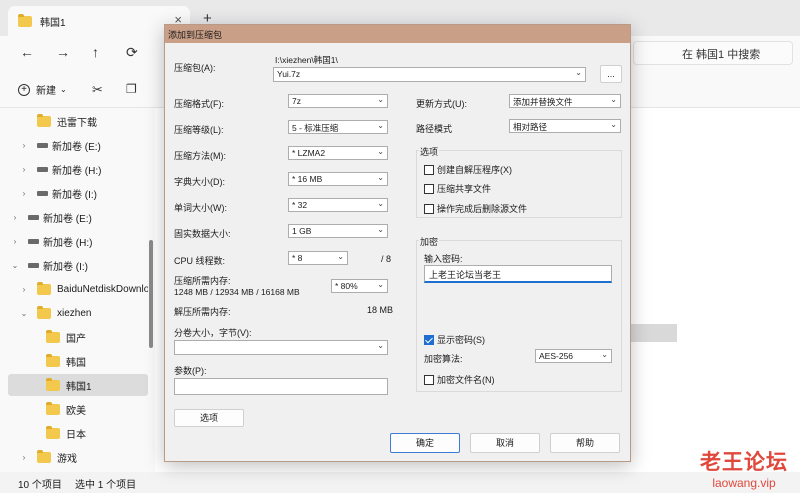  What do you see at coordinates (78, 433) in the screenshot?
I see `sidebar-item: 日本` at bounding box center [78, 433].